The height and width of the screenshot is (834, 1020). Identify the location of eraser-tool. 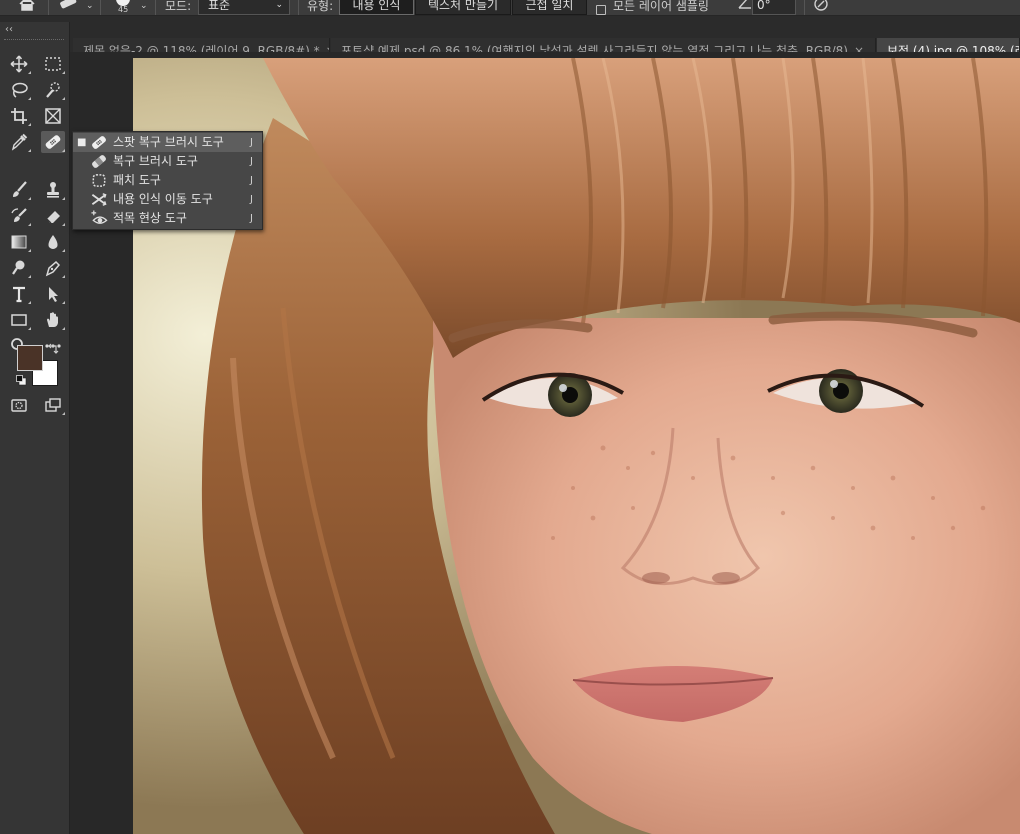
(53, 216).